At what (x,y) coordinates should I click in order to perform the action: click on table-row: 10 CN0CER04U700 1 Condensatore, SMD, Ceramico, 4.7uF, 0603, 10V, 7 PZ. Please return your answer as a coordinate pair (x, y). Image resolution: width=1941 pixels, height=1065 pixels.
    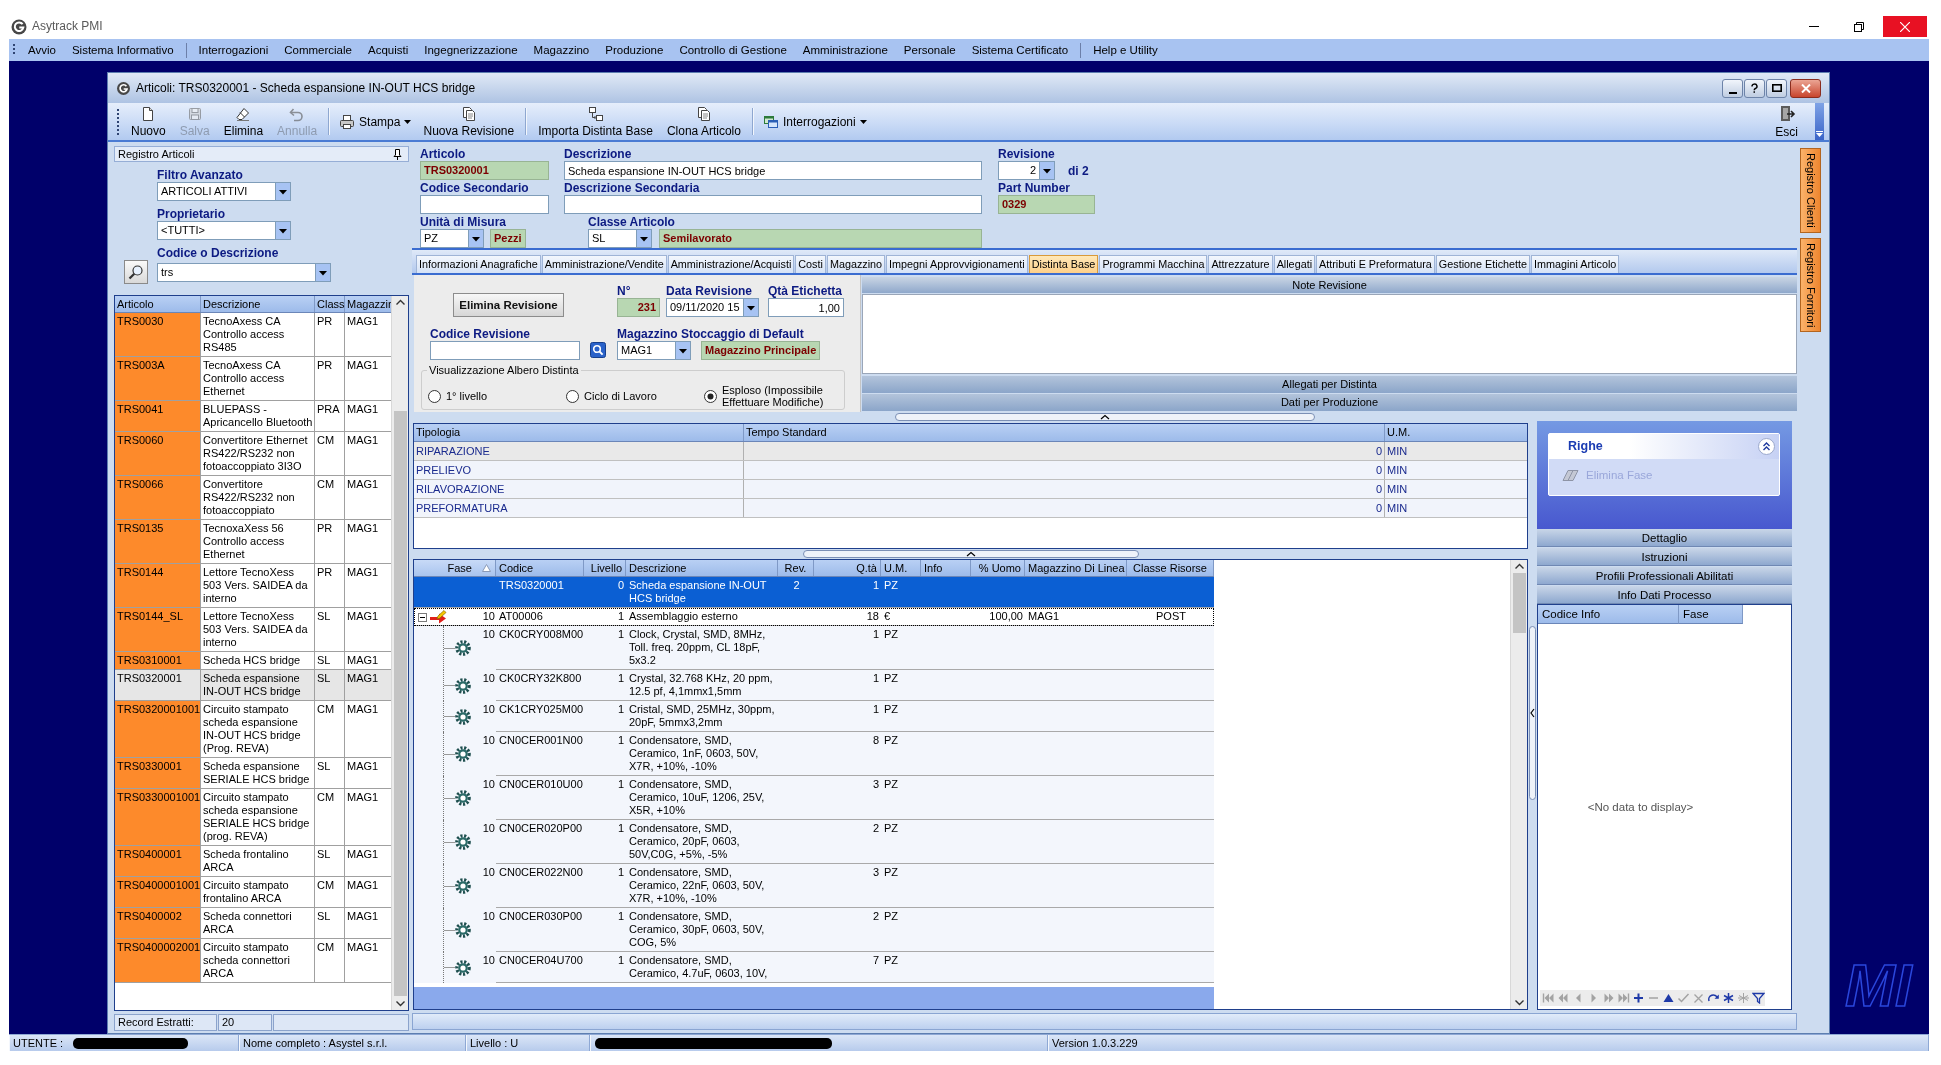
    Looking at the image, I should click on (814, 967).